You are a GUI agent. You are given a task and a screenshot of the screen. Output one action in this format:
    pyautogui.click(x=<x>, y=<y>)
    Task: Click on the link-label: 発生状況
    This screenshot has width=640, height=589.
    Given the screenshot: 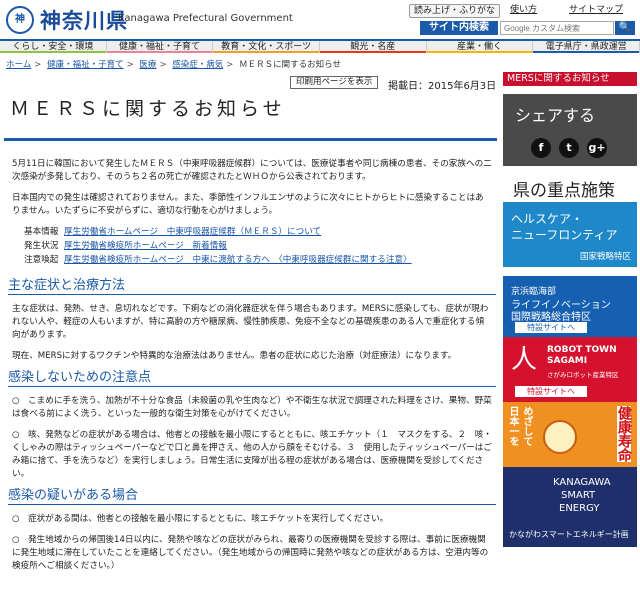 What is the action you would take?
    pyautogui.click(x=41, y=246)
    